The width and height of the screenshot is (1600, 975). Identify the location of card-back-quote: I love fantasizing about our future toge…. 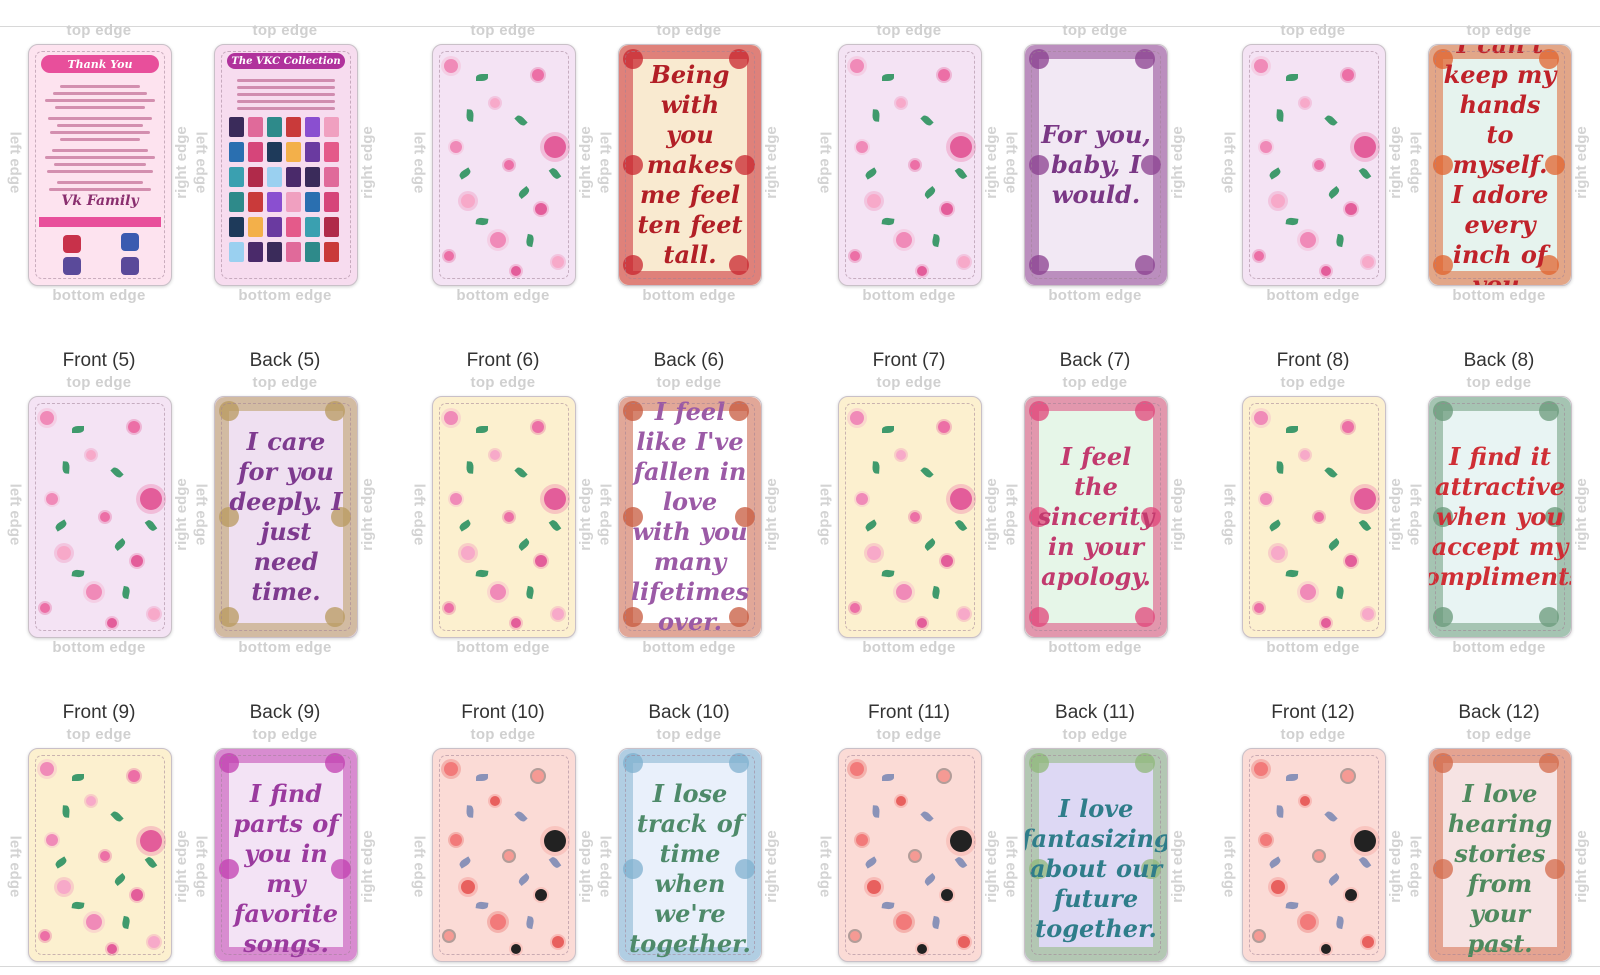
(1096, 855).